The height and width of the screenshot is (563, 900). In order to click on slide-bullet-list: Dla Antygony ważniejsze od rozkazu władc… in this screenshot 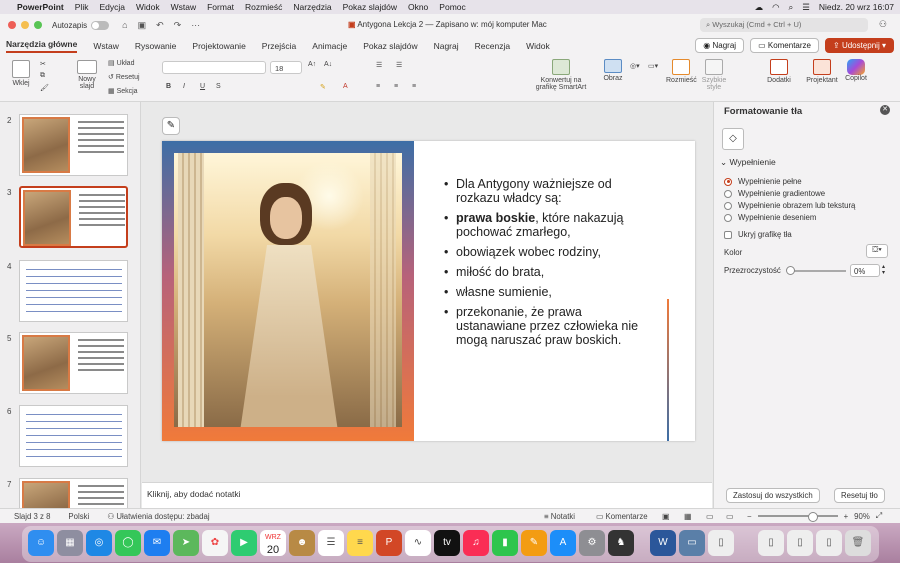, I will do `click(544, 265)`.